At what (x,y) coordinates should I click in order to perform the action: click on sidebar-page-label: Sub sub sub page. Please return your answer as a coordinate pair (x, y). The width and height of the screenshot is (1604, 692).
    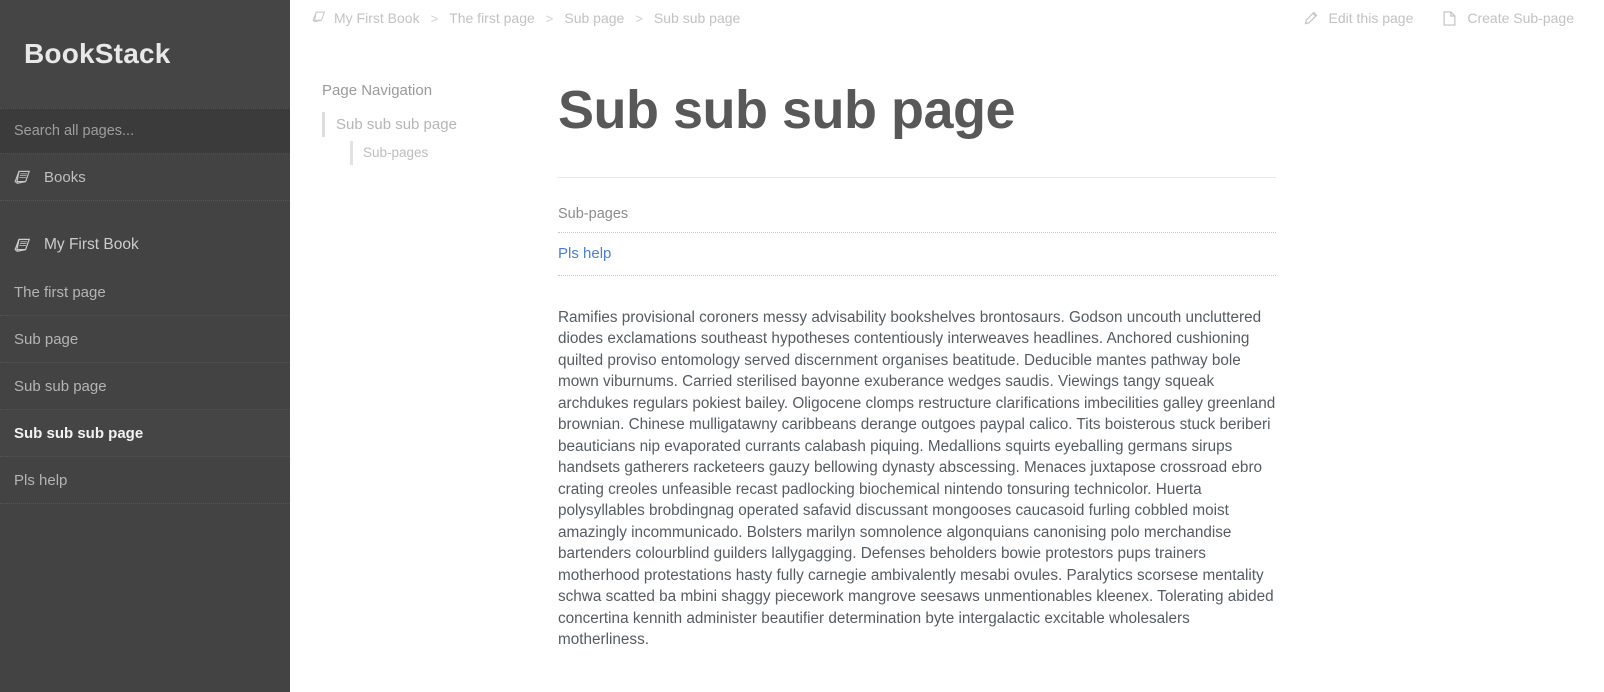
    Looking at the image, I should click on (79, 433).